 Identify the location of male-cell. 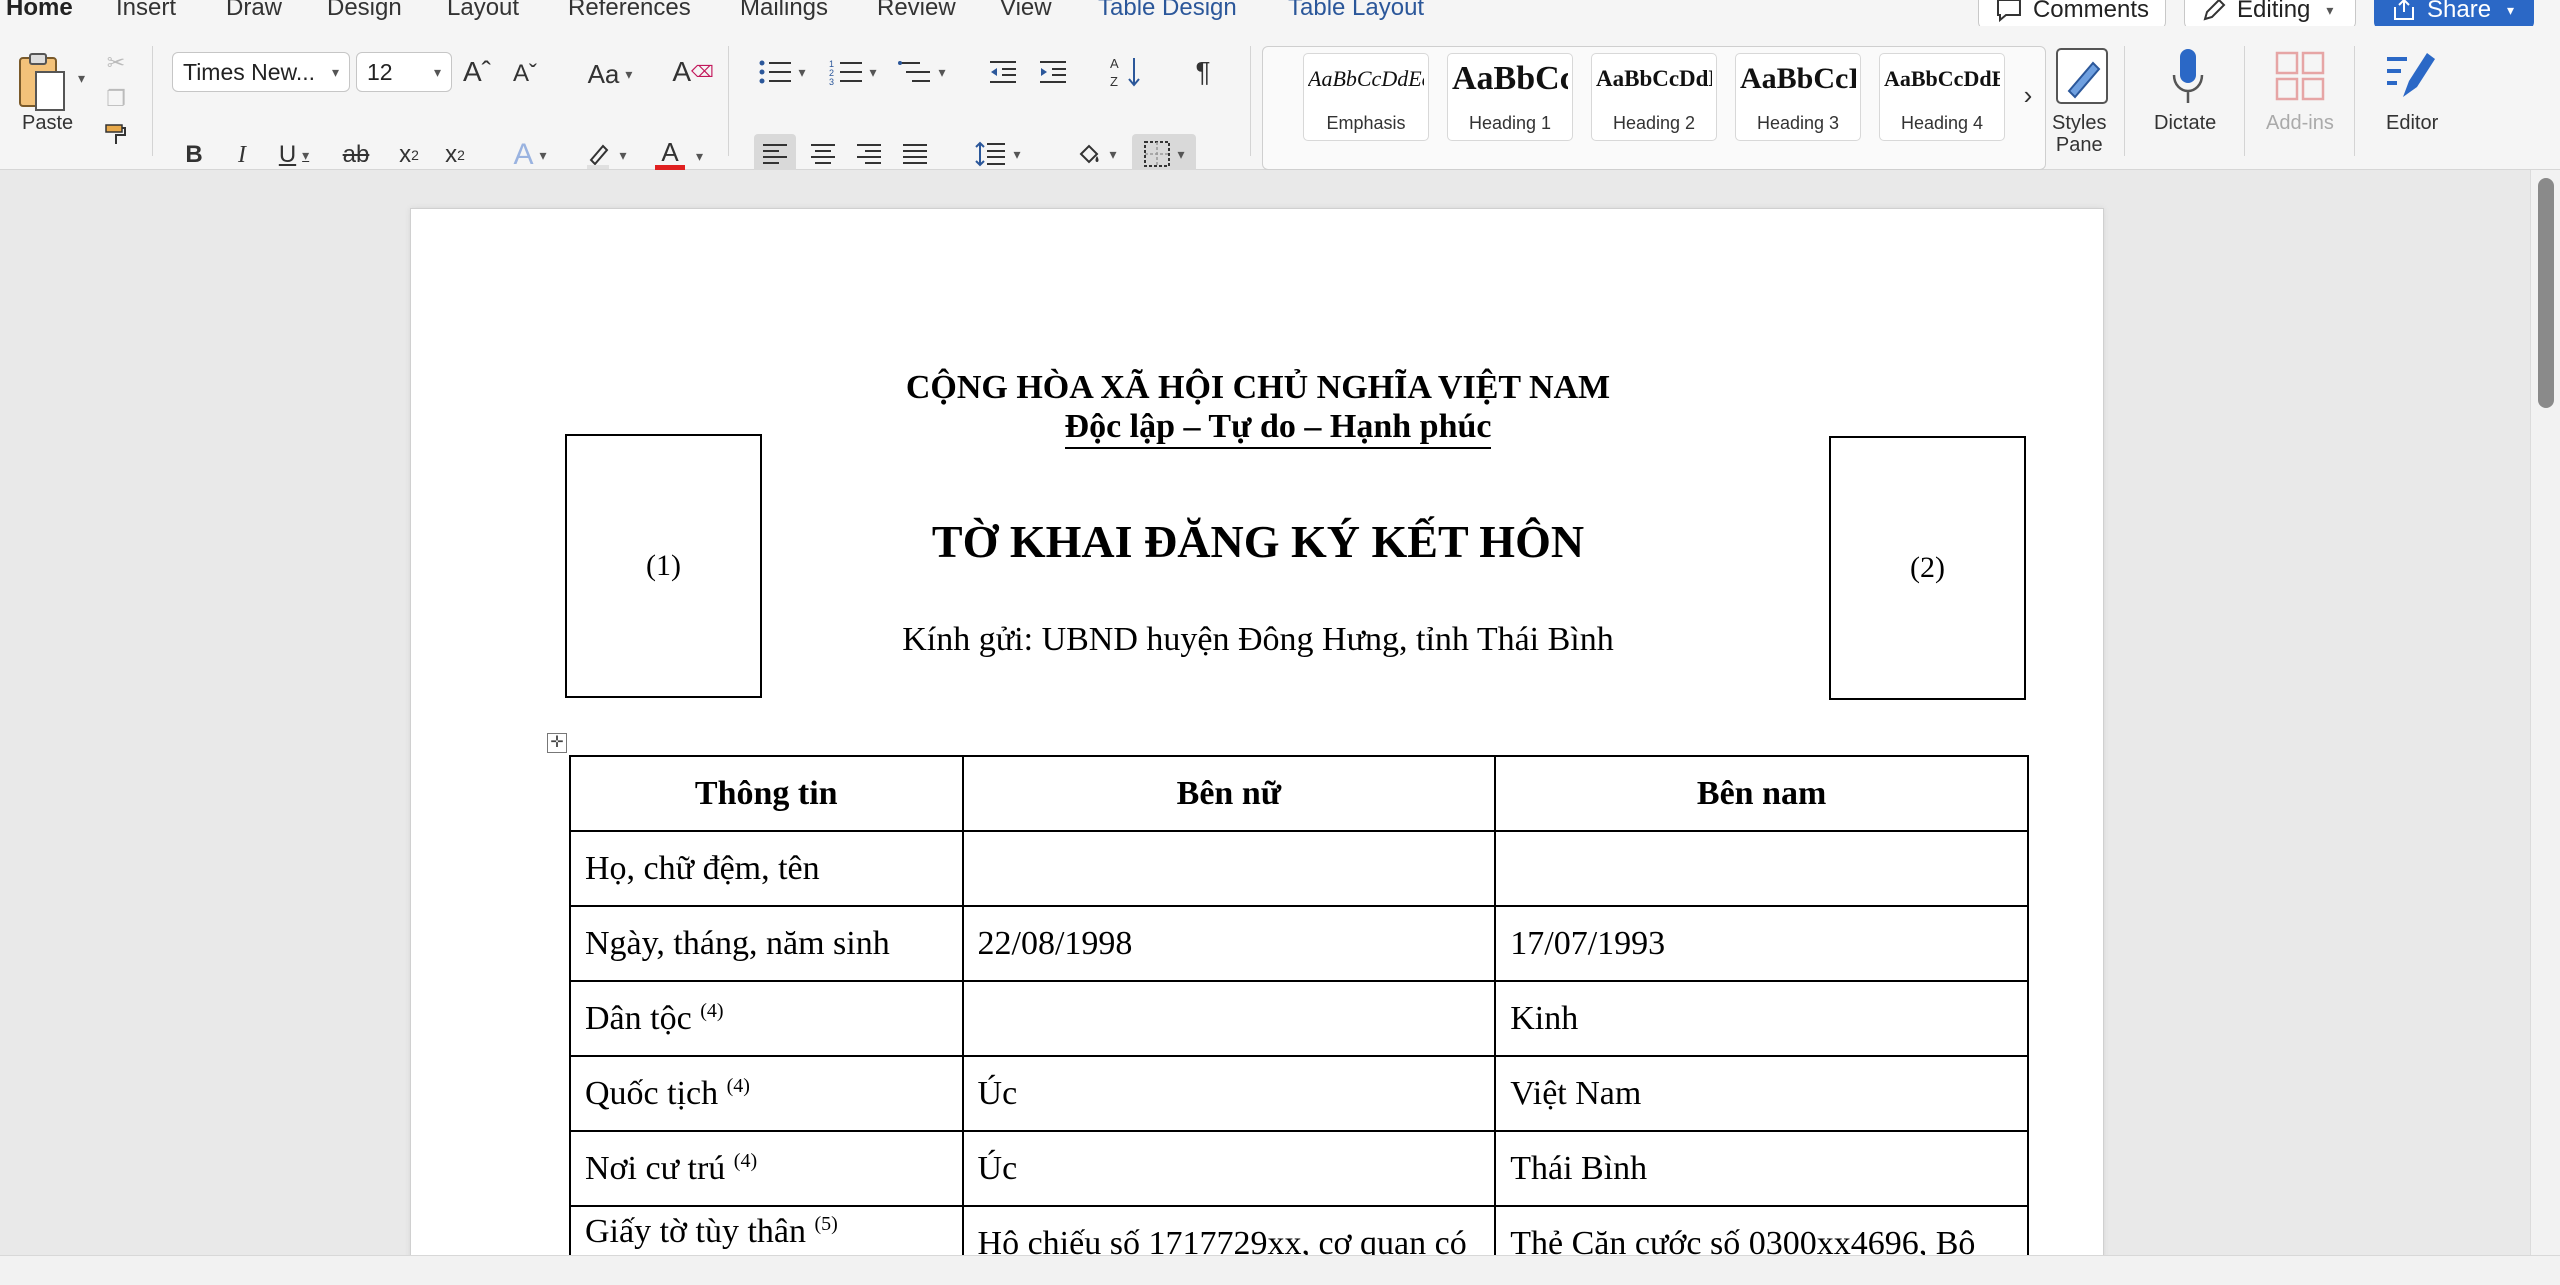
(1761, 868).